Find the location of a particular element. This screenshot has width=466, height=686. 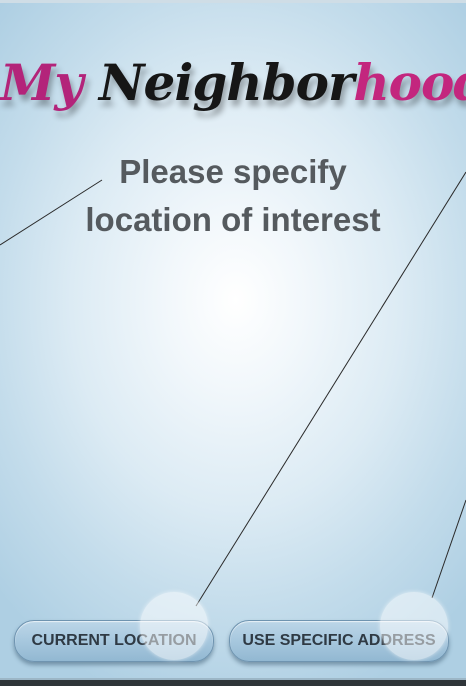

logo-word-my: My is located at coordinates (41, 82).